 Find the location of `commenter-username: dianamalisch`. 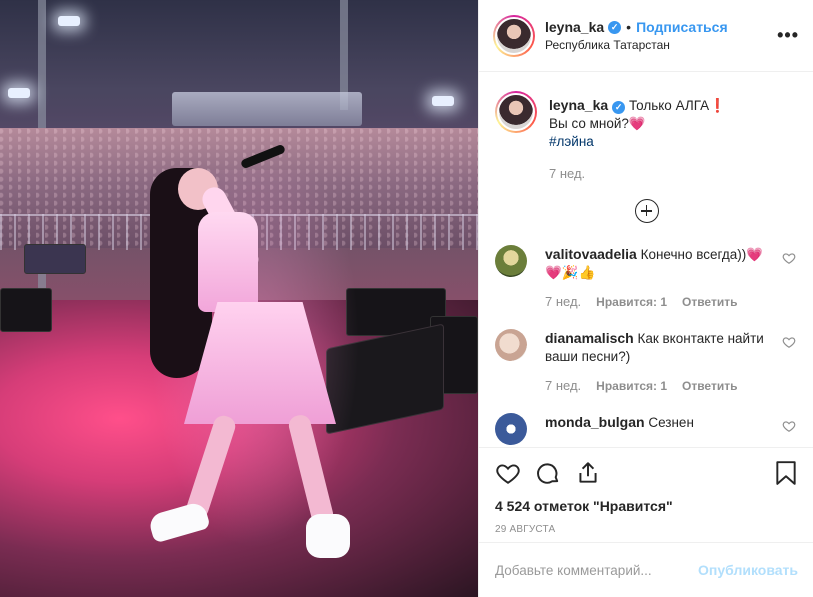

commenter-username: dianamalisch is located at coordinates (589, 338).